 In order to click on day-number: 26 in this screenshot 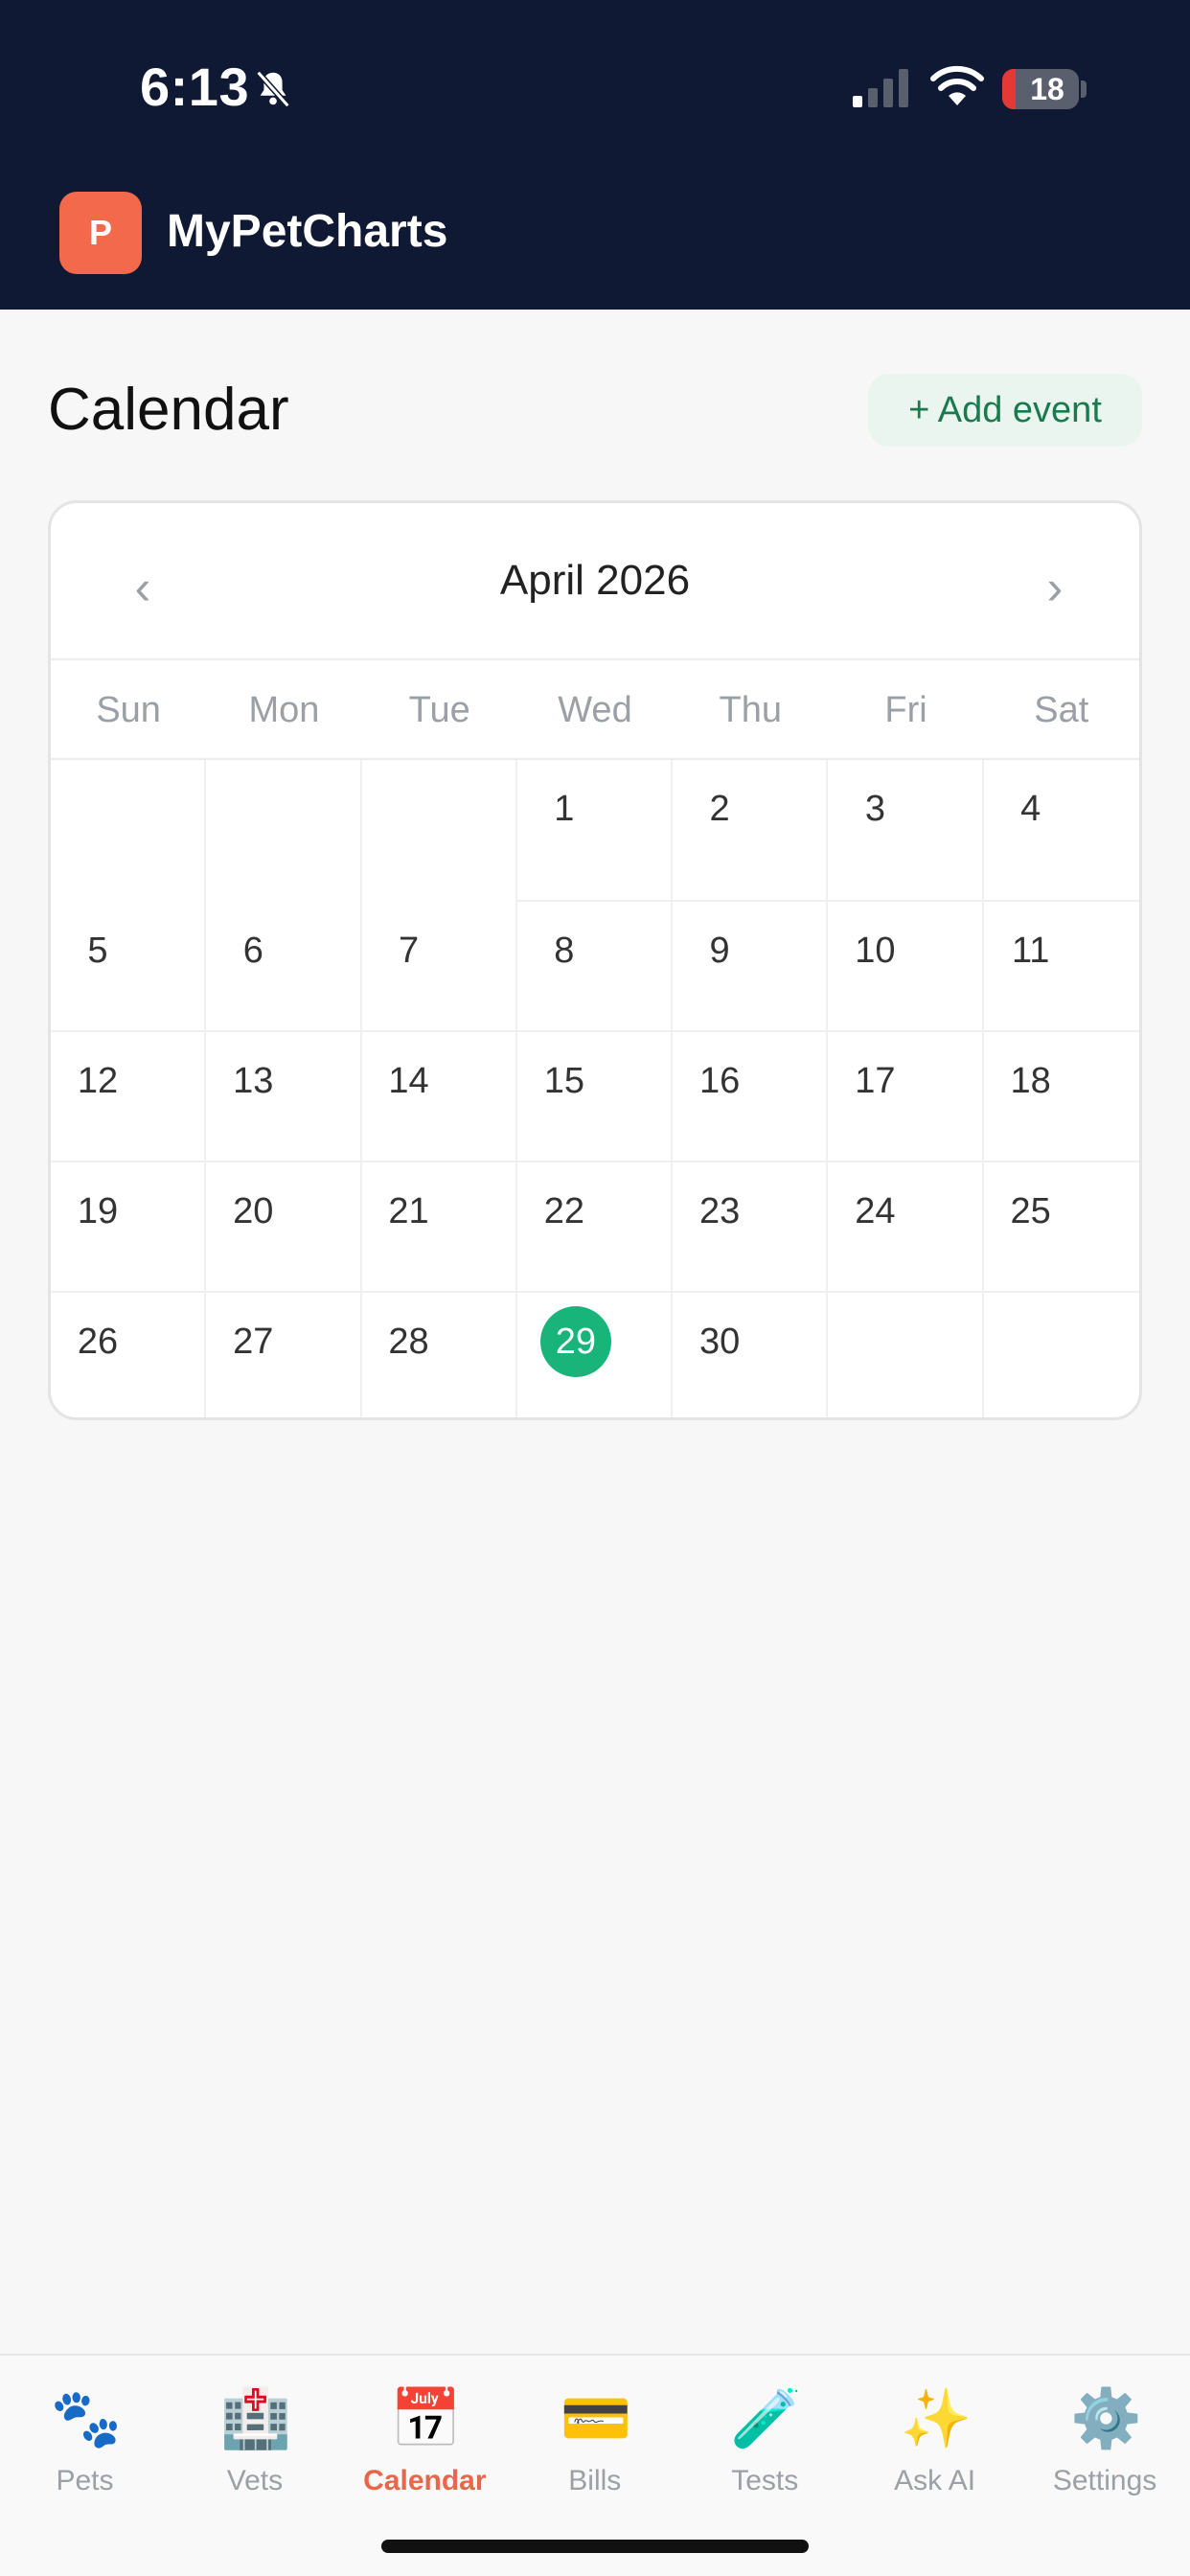, I will do `click(98, 1342)`.